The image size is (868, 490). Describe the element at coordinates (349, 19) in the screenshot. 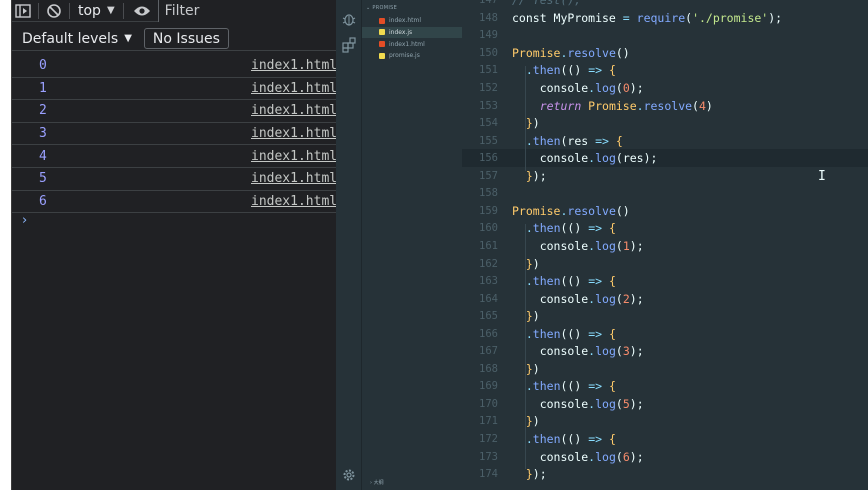

I see `debug-bug-icon` at that location.